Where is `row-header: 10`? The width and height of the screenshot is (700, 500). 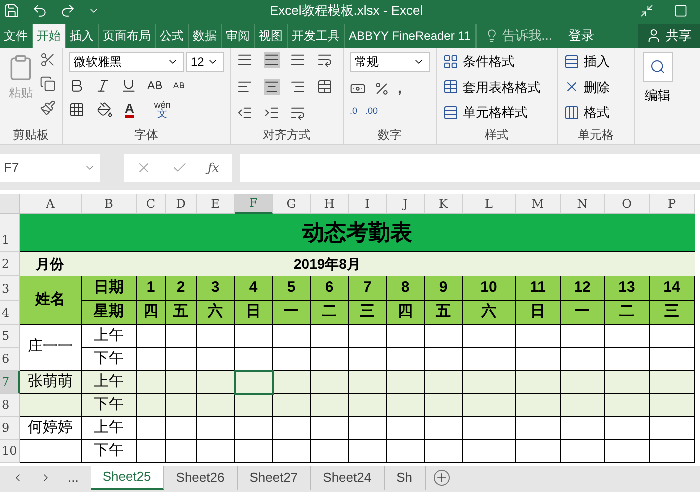
row-header: 10 is located at coordinates (10, 451).